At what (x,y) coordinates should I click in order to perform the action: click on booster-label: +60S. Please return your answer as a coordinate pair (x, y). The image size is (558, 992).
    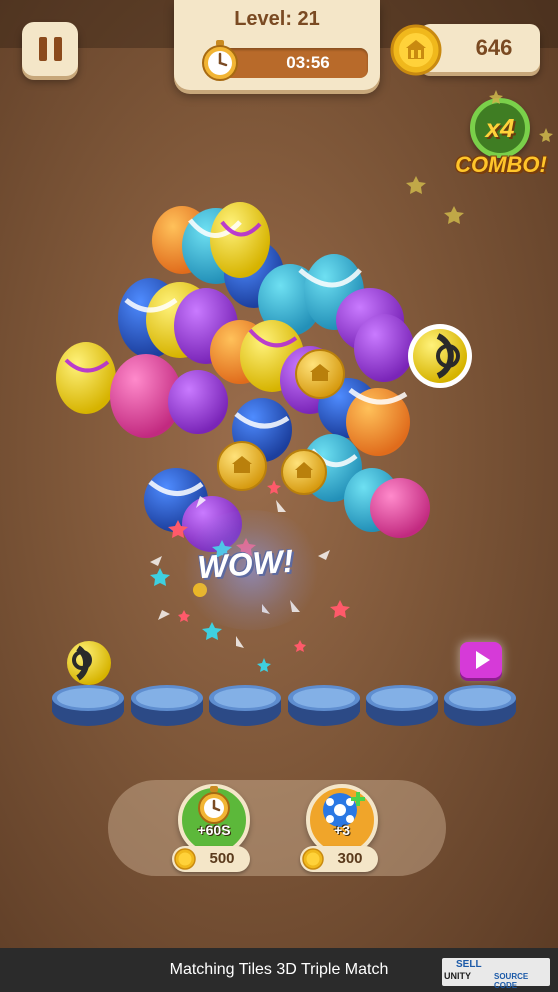
    Looking at the image, I should click on (214, 830).